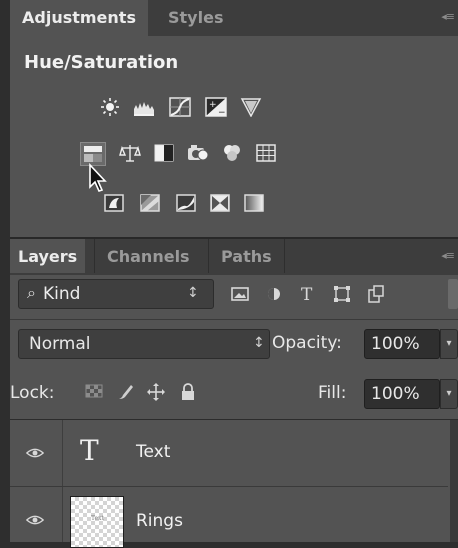  Describe the element at coordinates (188, 392) in the screenshot. I see `lock-all-icon` at that location.